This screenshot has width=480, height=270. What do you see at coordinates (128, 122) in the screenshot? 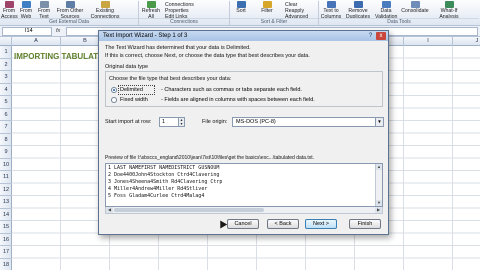
I see `start-row-label: Start import at row:` at bounding box center [128, 122].